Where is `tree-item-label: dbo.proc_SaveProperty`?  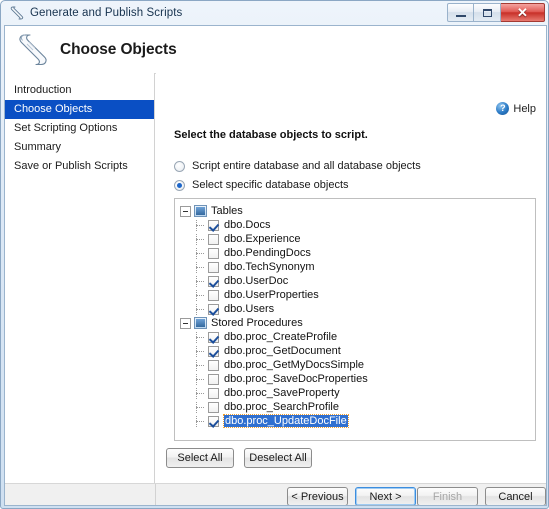
tree-item-label: dbo.proc_SaveProperty is located at coordinates (282, 393).